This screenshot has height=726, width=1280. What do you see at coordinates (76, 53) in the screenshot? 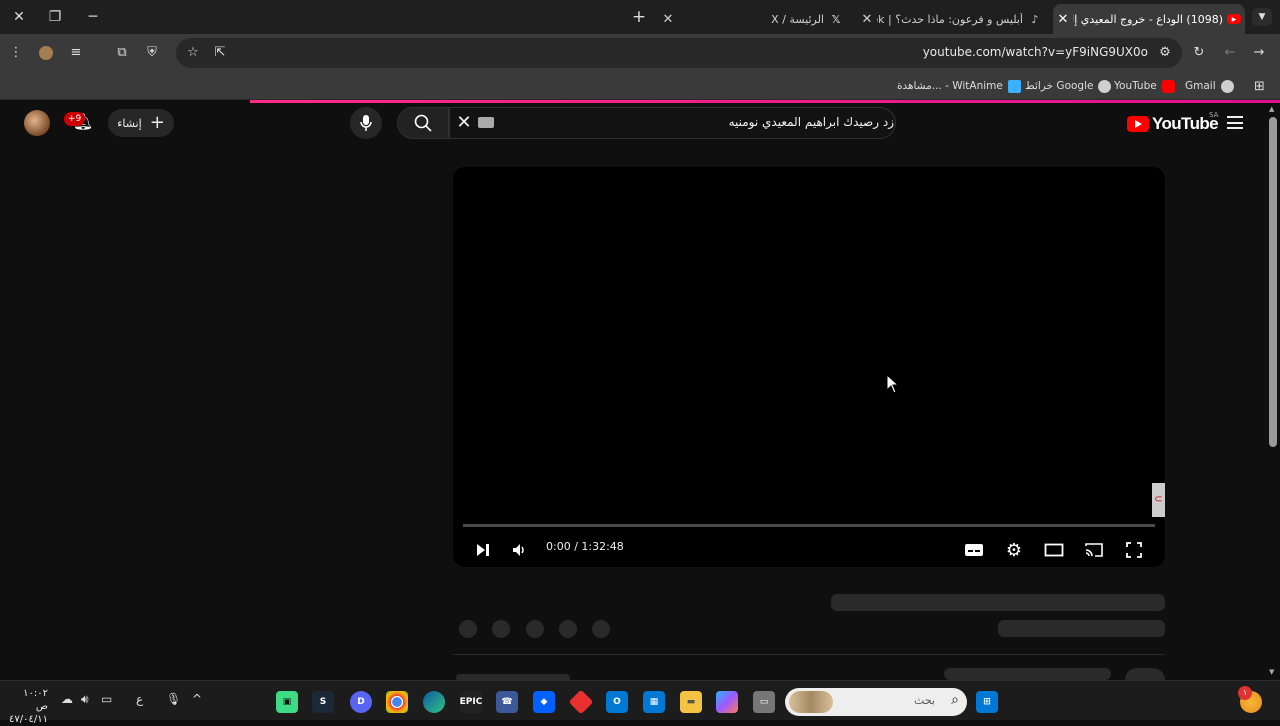
I see `media-controls-button: ≡` at bounding box center [76, 53].